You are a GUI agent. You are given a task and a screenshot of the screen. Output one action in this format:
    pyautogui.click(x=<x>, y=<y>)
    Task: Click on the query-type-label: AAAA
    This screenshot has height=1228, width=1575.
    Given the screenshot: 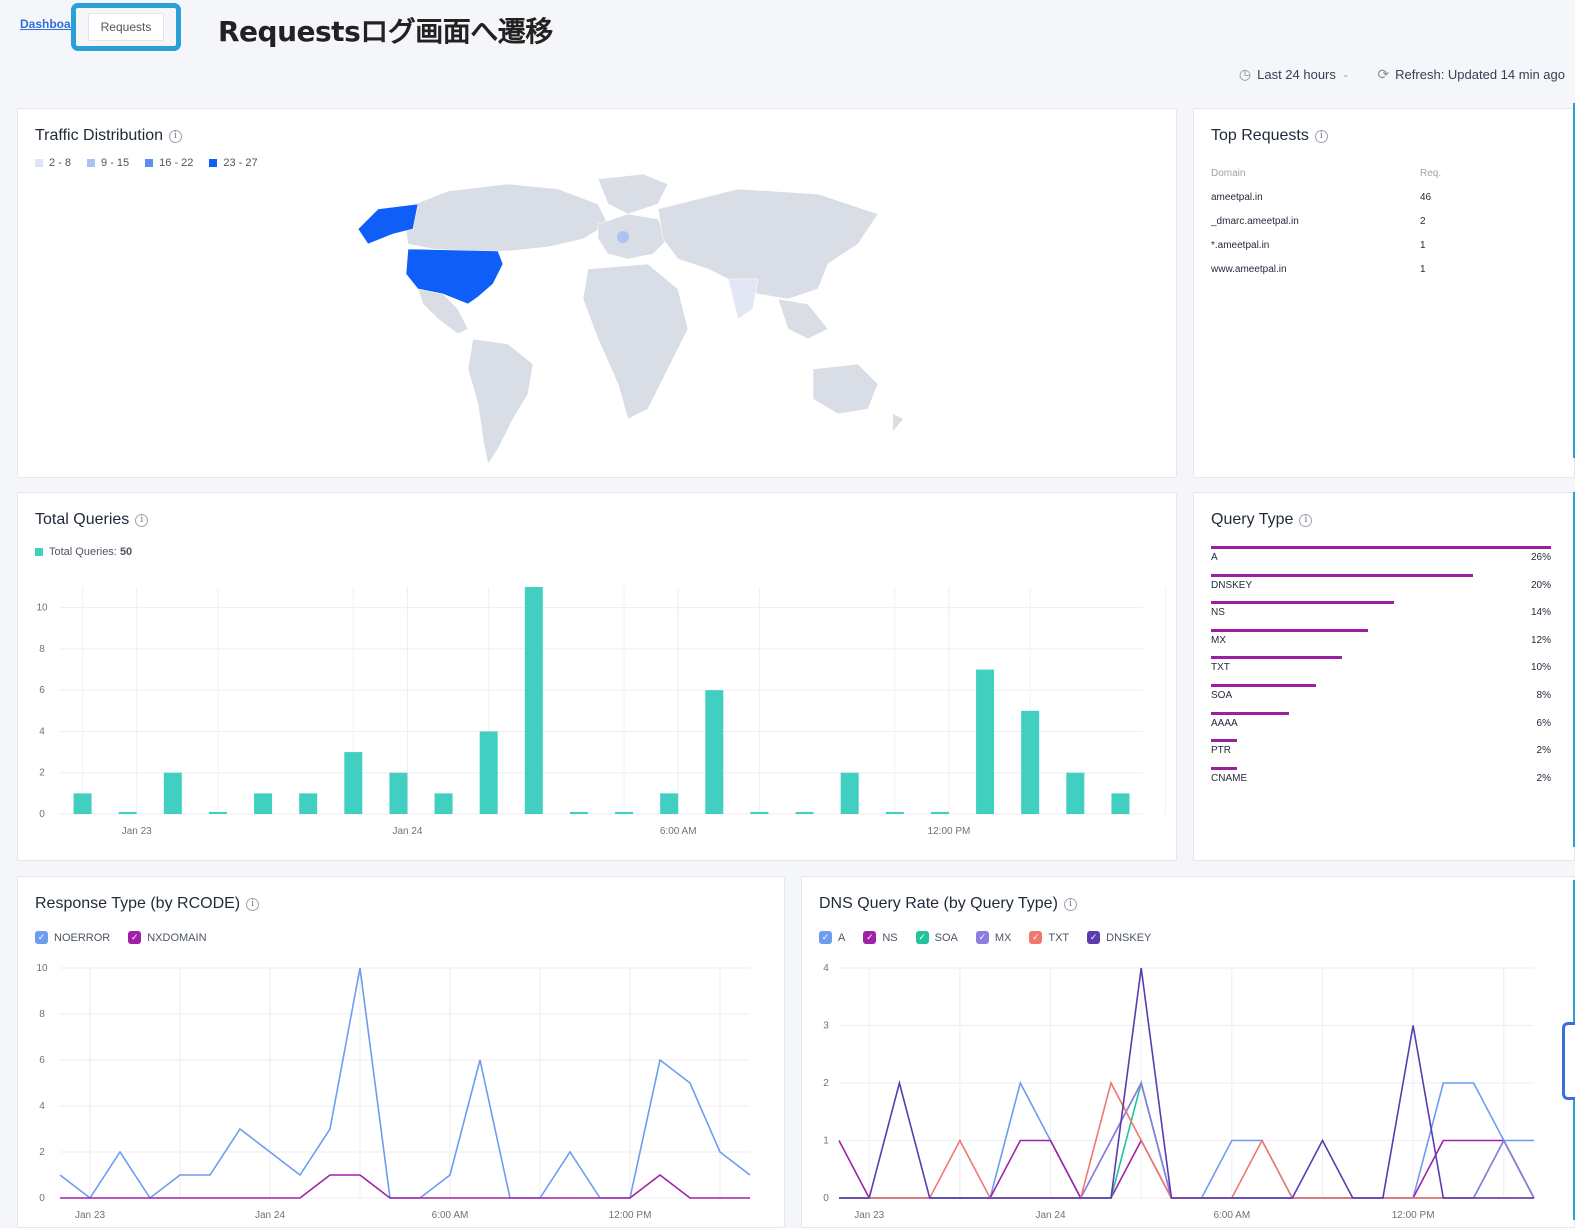 What is the action you would take?
    pyautogui.click(x=1224, y=723)
    